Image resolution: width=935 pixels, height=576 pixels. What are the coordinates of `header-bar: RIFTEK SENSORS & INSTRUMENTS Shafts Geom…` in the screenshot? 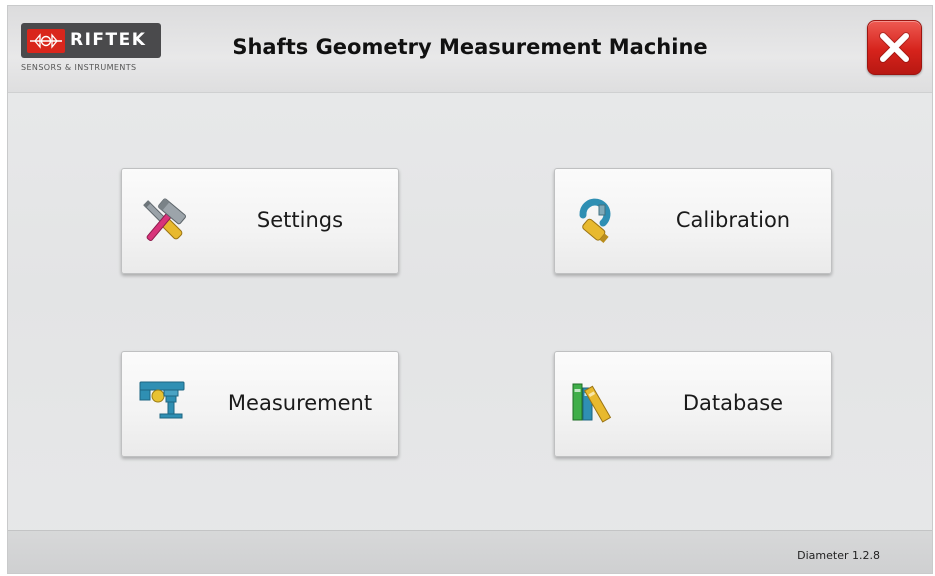 It's located at (470, 49).